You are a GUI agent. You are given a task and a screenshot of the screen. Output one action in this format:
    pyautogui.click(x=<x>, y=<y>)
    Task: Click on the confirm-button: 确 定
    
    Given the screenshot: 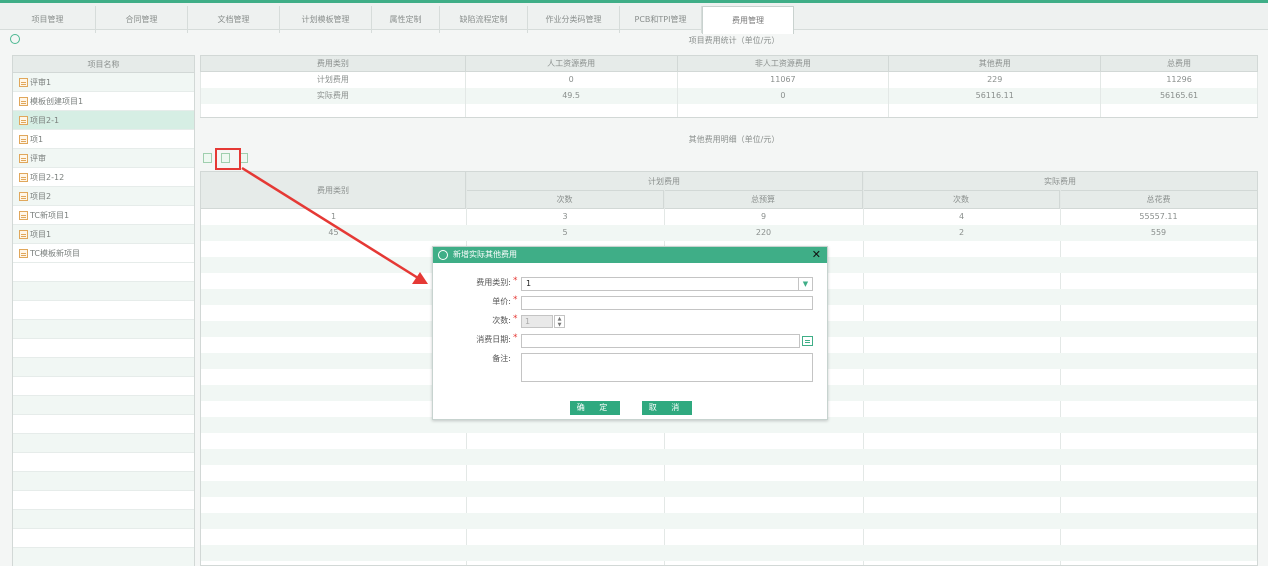 What is the action you would take?
    pyautogui.click(x=595, y=408)
    